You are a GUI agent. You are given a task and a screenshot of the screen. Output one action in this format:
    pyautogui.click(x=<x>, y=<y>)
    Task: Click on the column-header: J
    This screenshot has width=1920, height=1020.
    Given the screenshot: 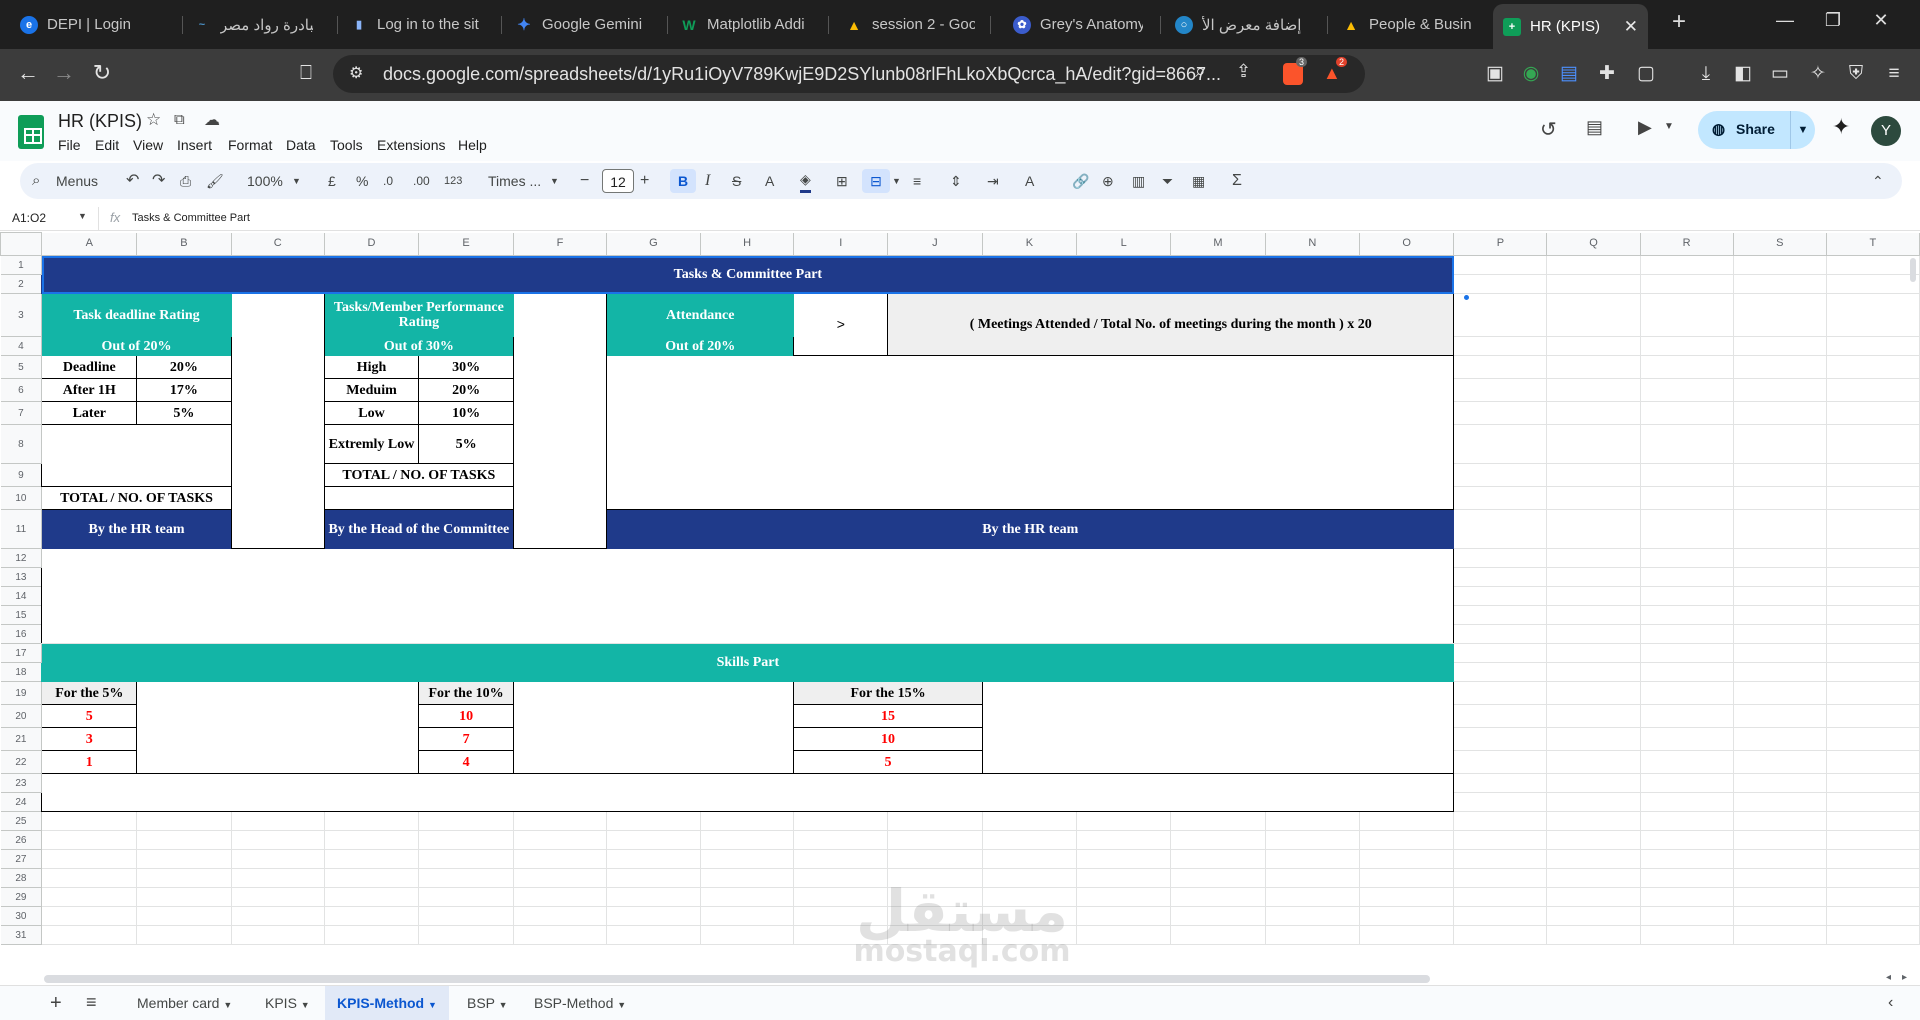 What is the action you would take?
    pyautogui.click(x=935, y=244)
    